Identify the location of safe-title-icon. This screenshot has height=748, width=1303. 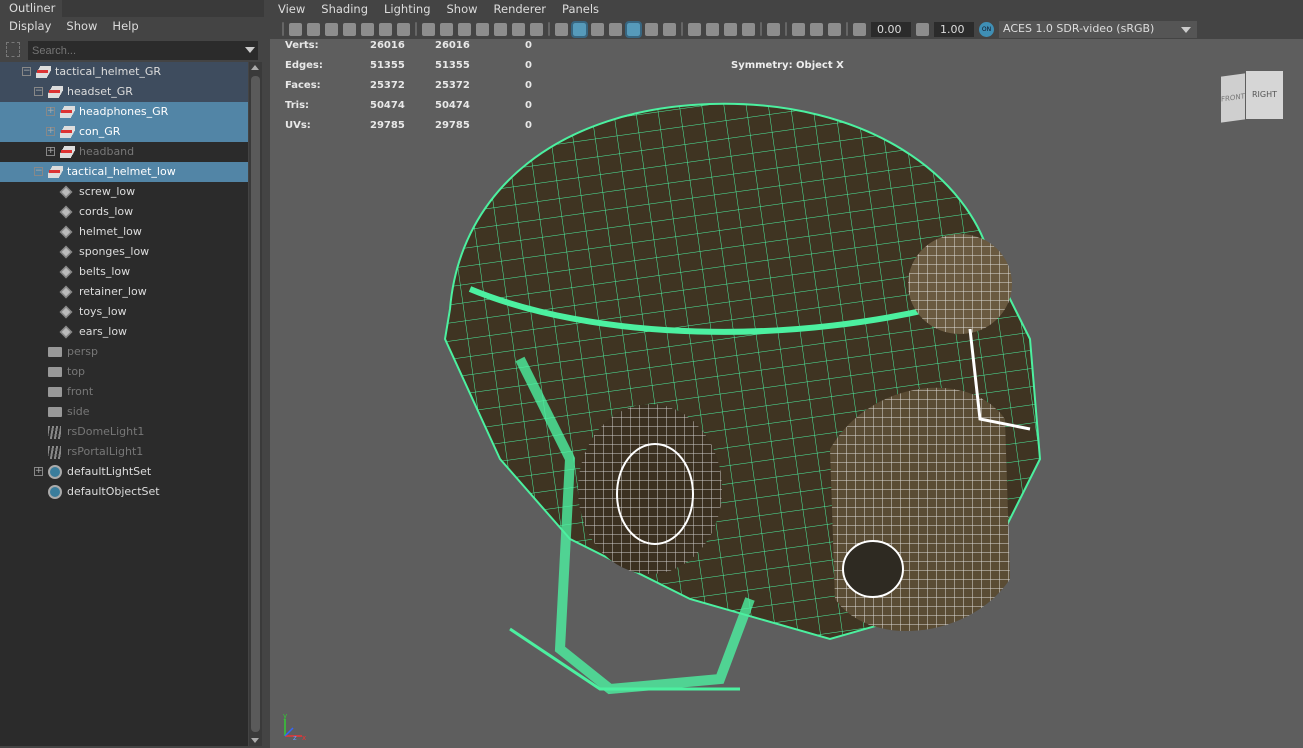
(536, 29).